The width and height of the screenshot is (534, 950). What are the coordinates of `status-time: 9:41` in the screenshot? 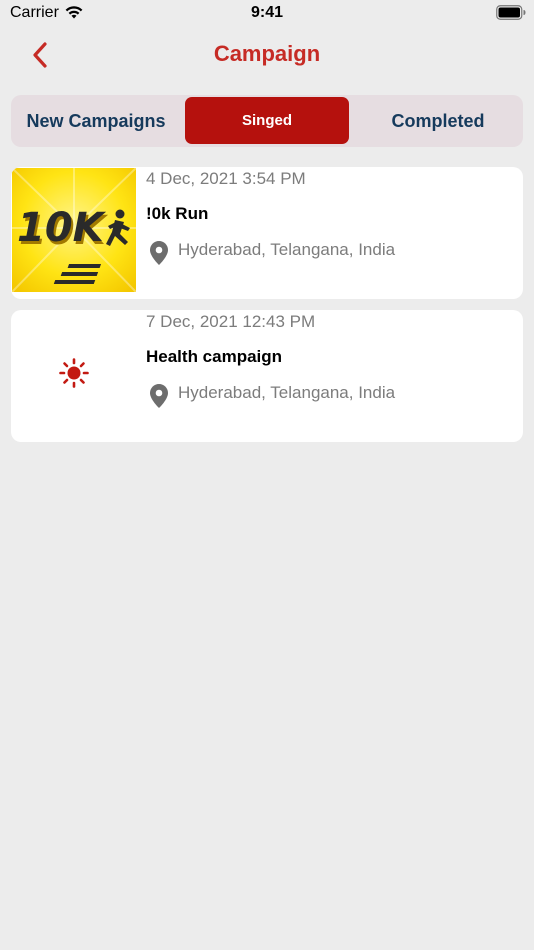 It's located at (267, 12).